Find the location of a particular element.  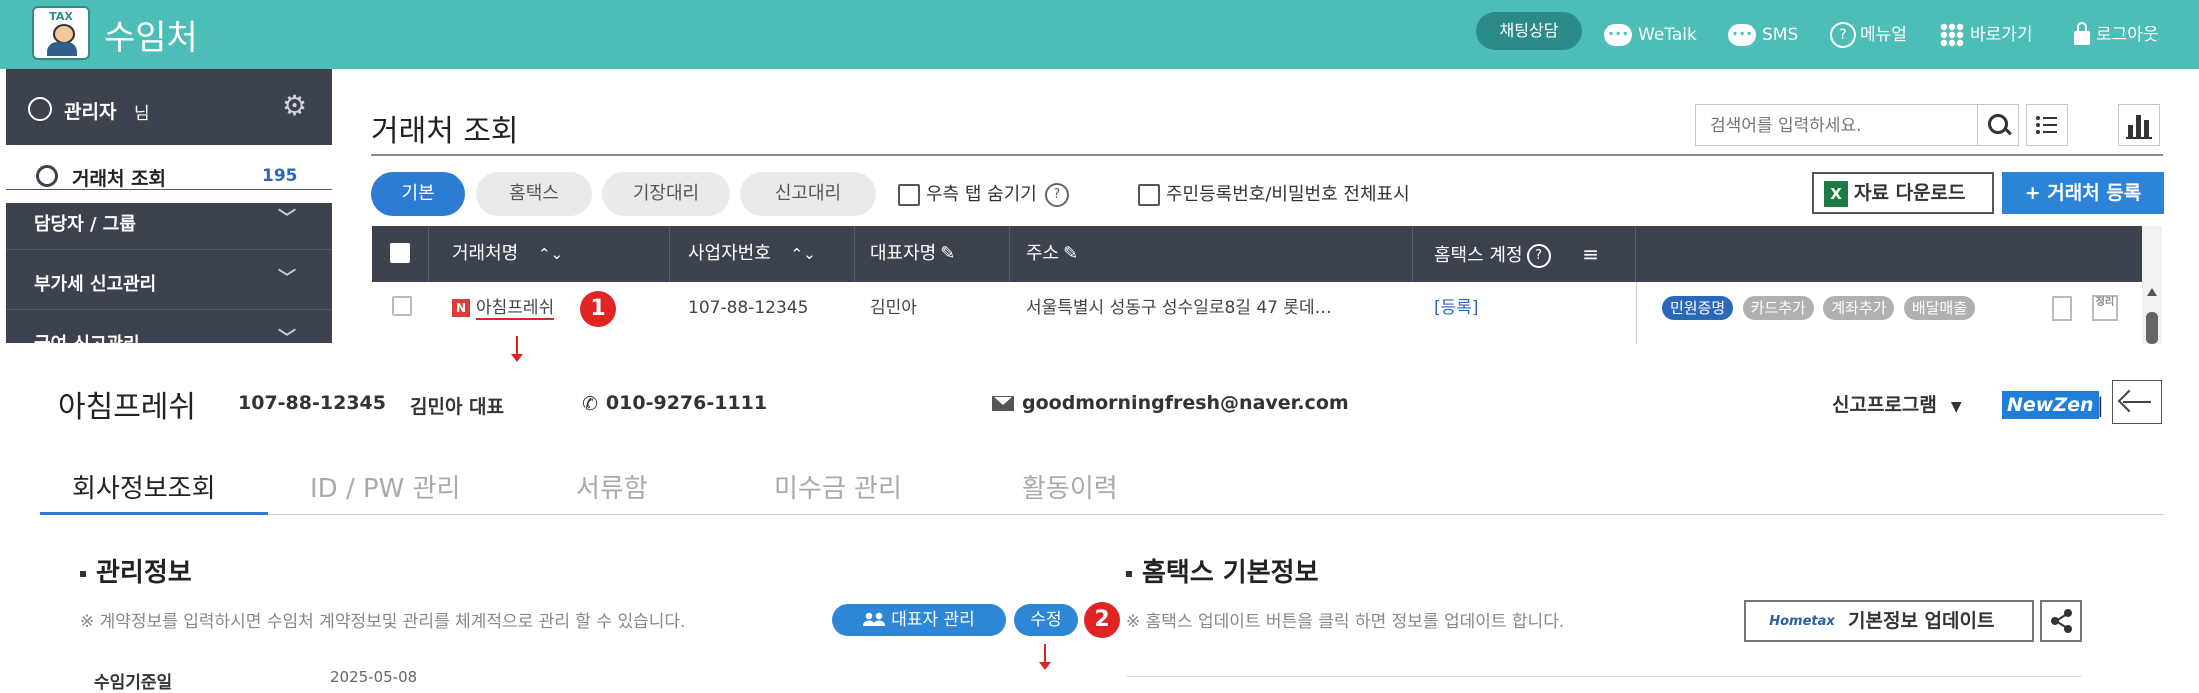

select-all-checkbox is located at coordinates (400, 253).